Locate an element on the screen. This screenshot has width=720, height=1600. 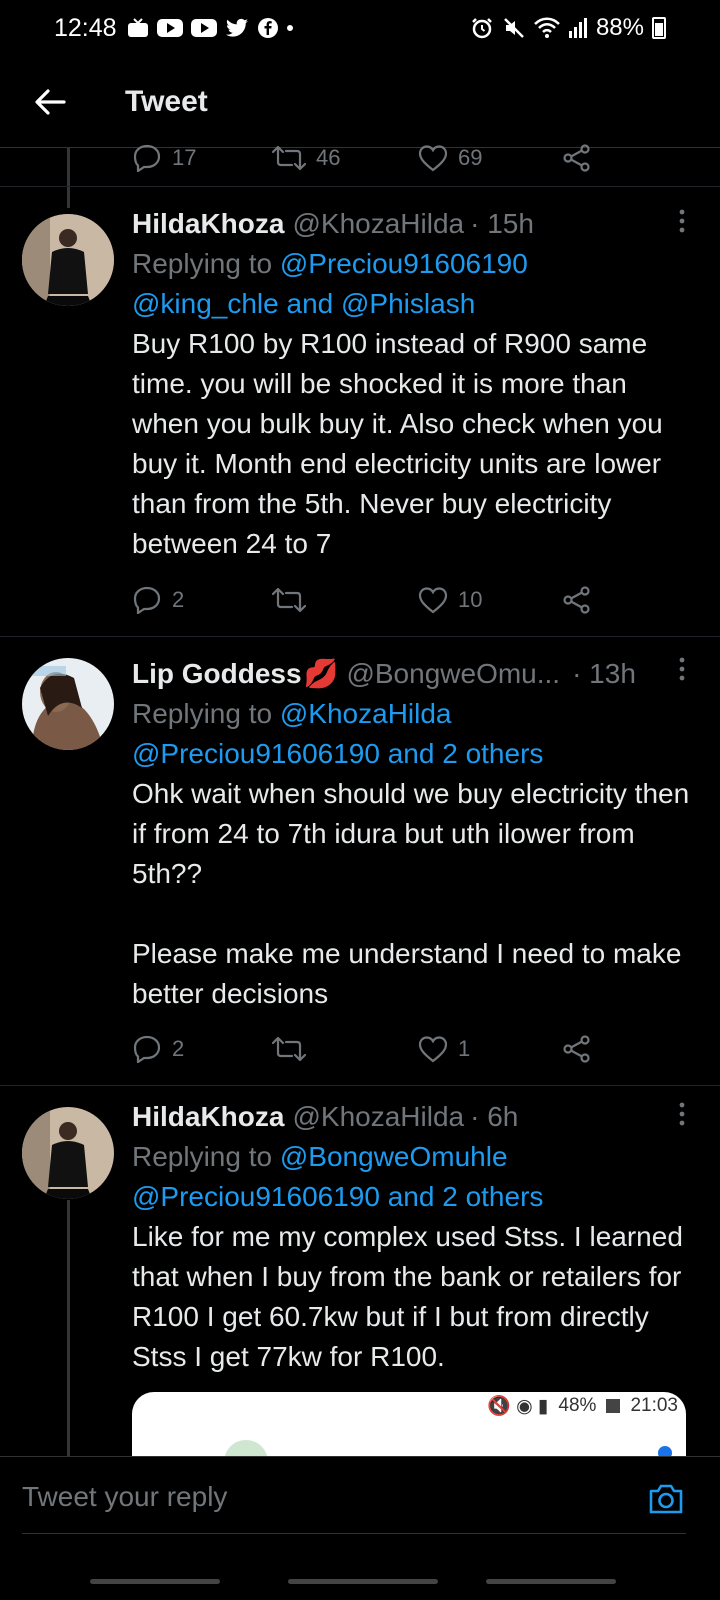
retweet-icon is located at coordinates (289, 600).